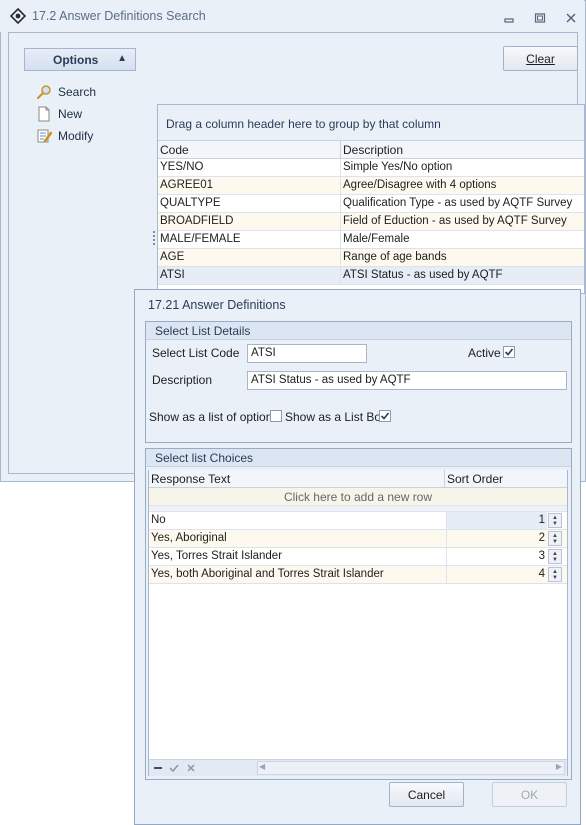 This screenshot has width=586, height=825. I want to click on active-checkbox, so click(509, 352).